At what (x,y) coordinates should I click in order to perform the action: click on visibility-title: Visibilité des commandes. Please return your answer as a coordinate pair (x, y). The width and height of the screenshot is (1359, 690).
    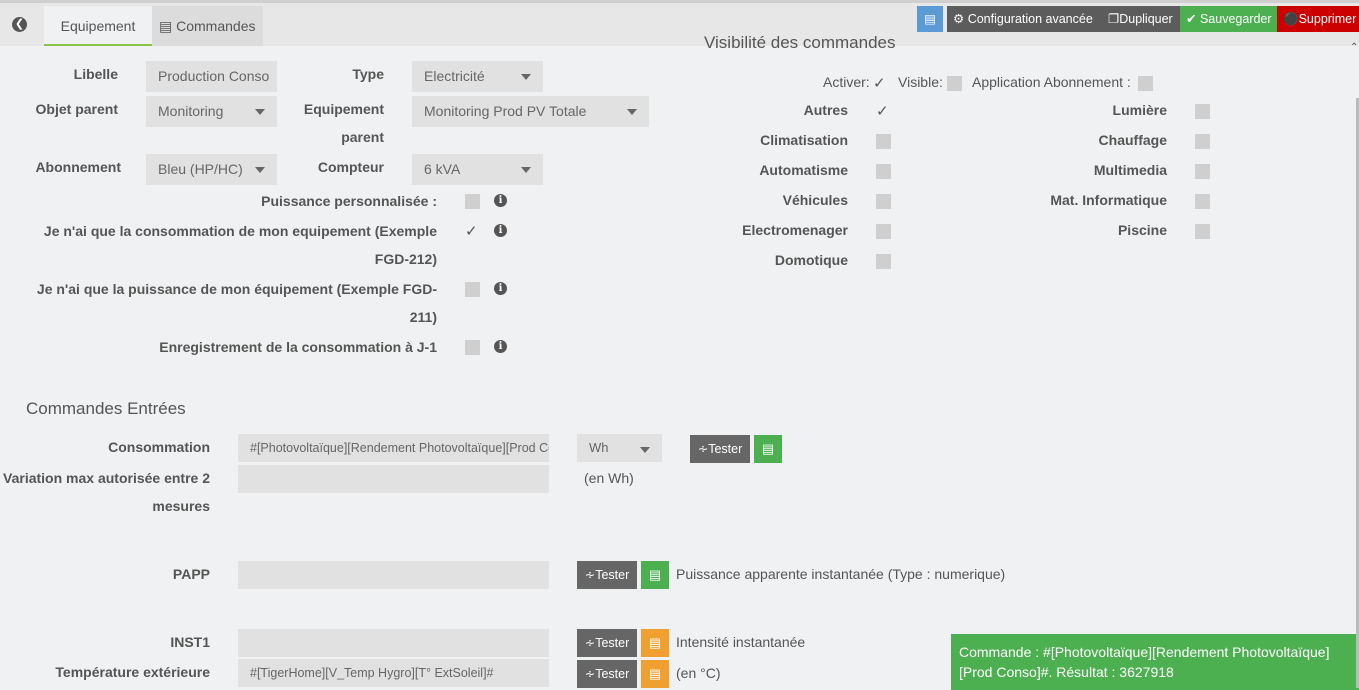
    Looking at the image, I should click on (800, 42).